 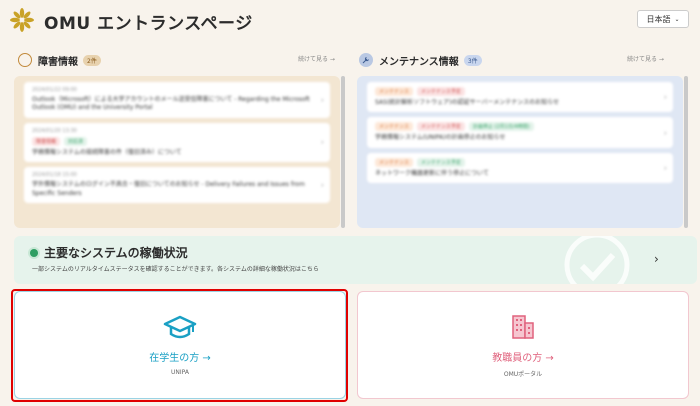 I want to click on incident-count-badge: 2件, so click(x=92, y=60).